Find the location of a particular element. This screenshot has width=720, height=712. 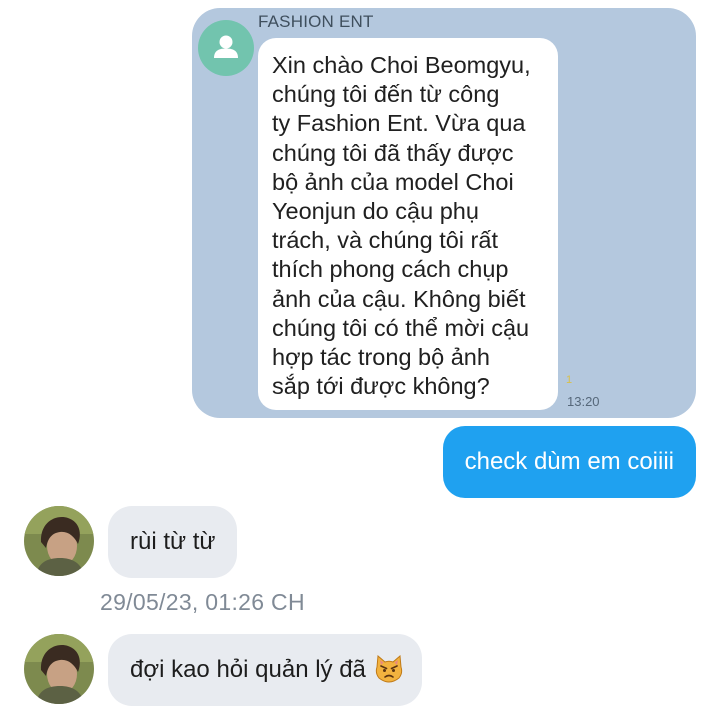

incoming-message-text: đợi kao hỏi quản lý đã is located at coordinates (248, 669).